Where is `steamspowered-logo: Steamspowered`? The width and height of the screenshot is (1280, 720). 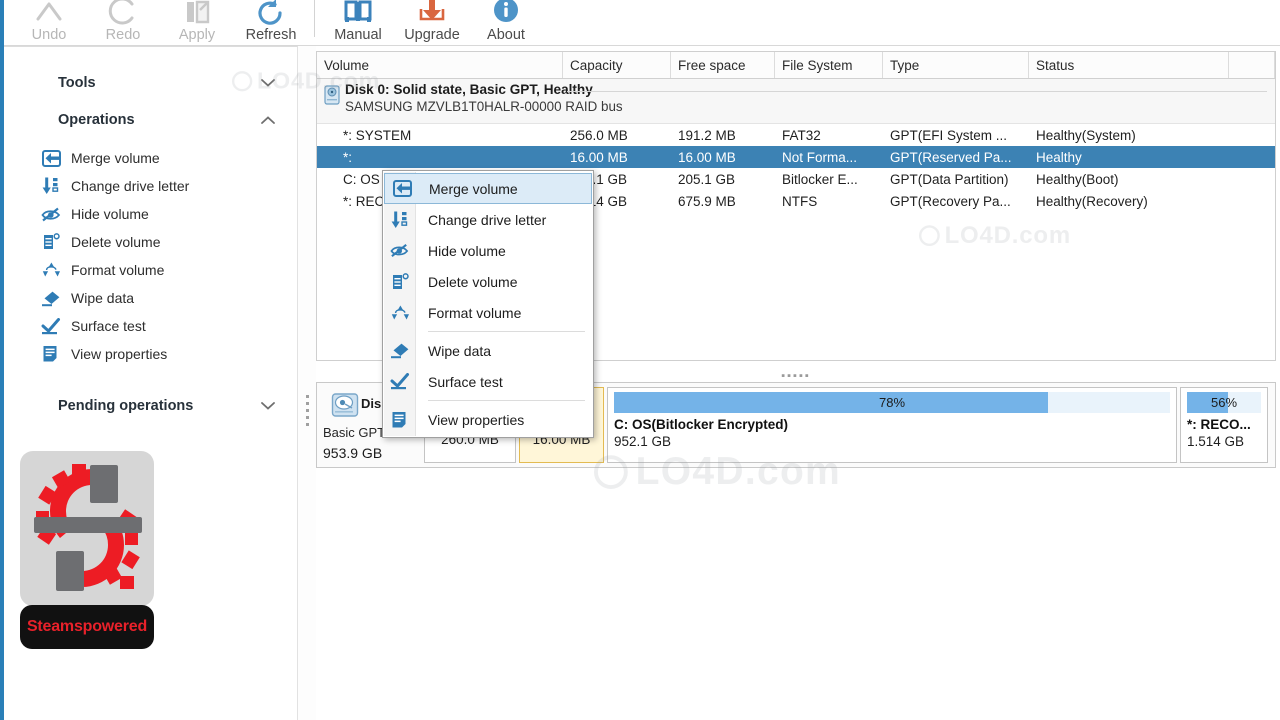
steamspowered-logo: Steamspowered is located at coordinates (87, 550).